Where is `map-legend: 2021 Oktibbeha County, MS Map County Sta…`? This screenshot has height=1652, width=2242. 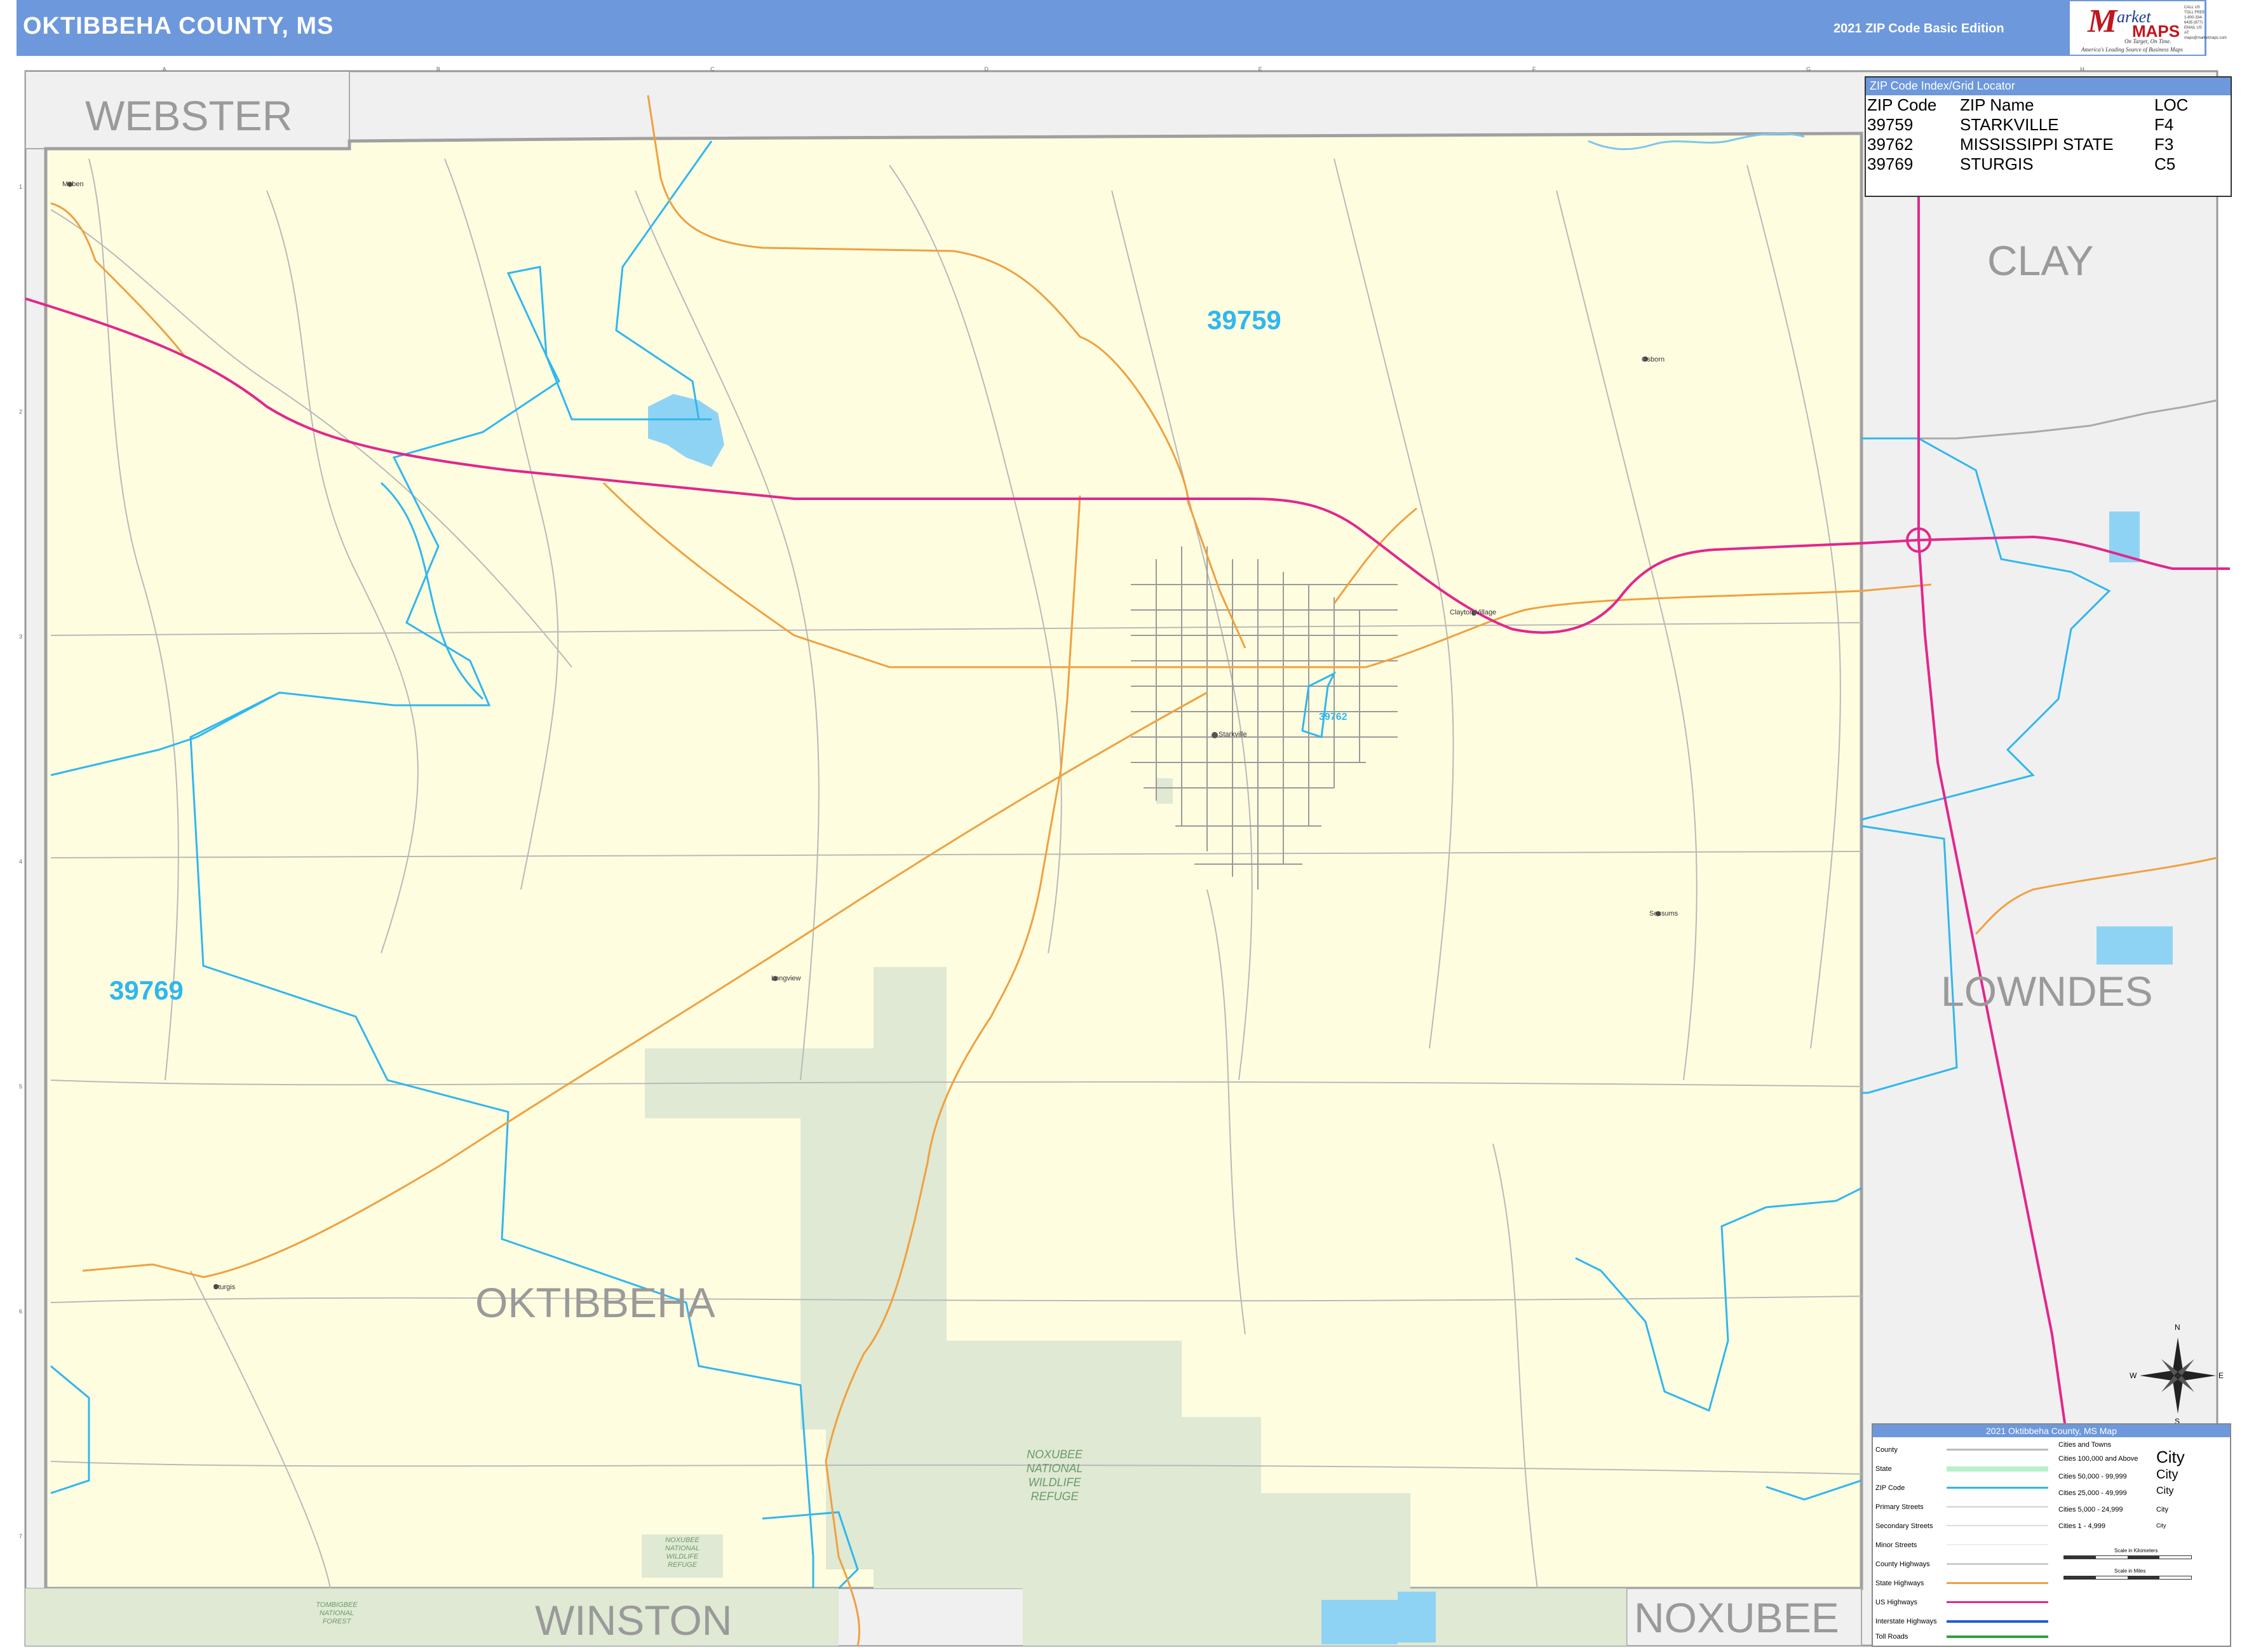 map-legend: 2021 Oktibbeha County, MS Map County Sta… is located at coordinates (2051, 1535).